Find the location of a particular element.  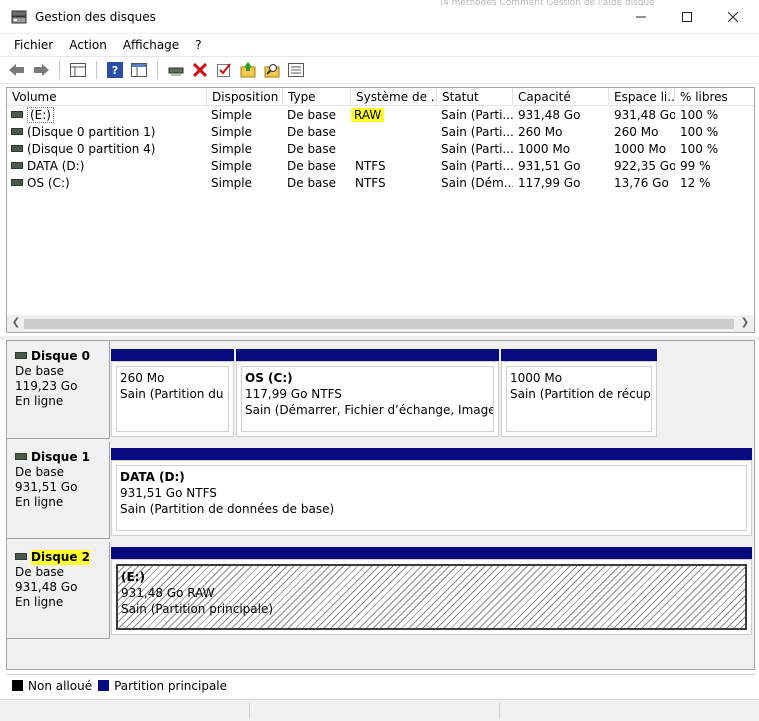

minimize-icon is located at coordinates (641, 17).